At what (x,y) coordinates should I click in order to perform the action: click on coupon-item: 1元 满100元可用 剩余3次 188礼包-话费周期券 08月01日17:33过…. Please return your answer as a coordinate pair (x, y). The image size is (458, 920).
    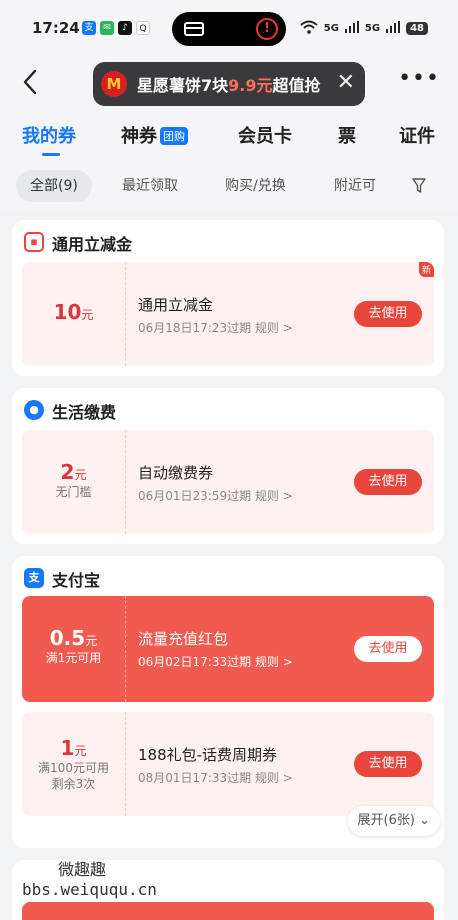
    Looking at the image, I should click on (228, 764).